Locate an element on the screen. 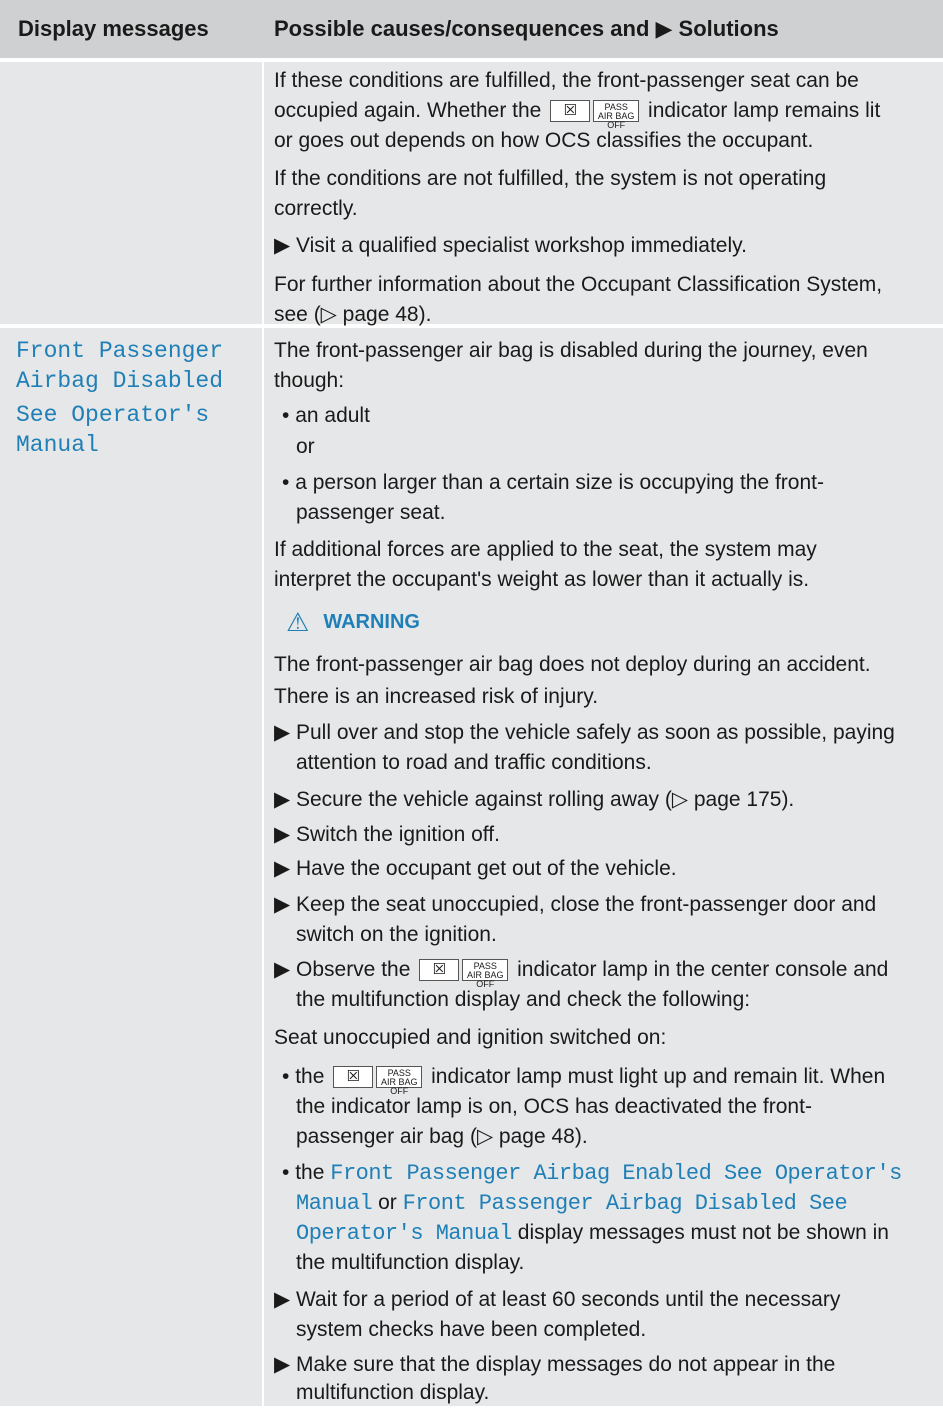 The height and width of the screenshot is (1408, 943). list-item-text: an adult is located at coordinates (332, 415).